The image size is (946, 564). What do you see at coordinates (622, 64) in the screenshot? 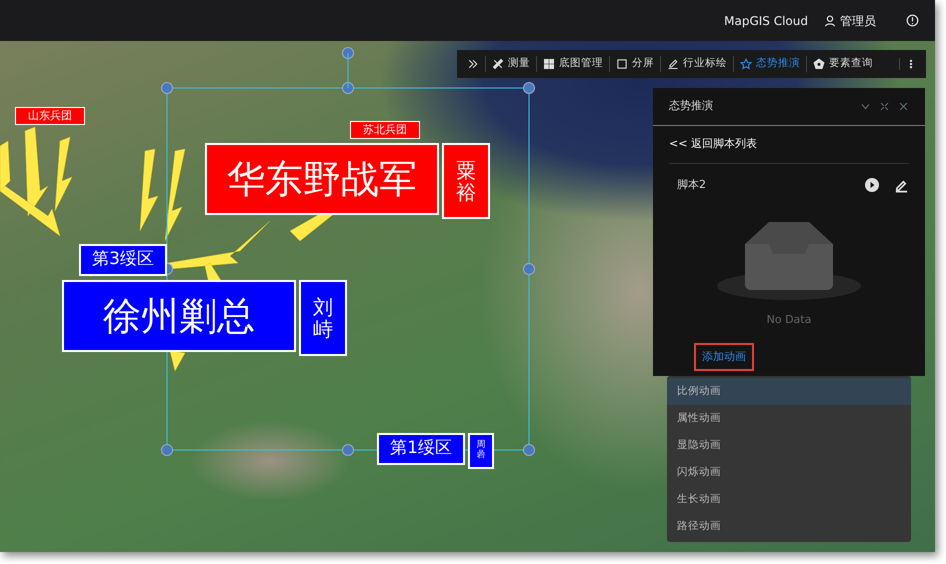
I see `square-icon` at bounding box center [622, 64].